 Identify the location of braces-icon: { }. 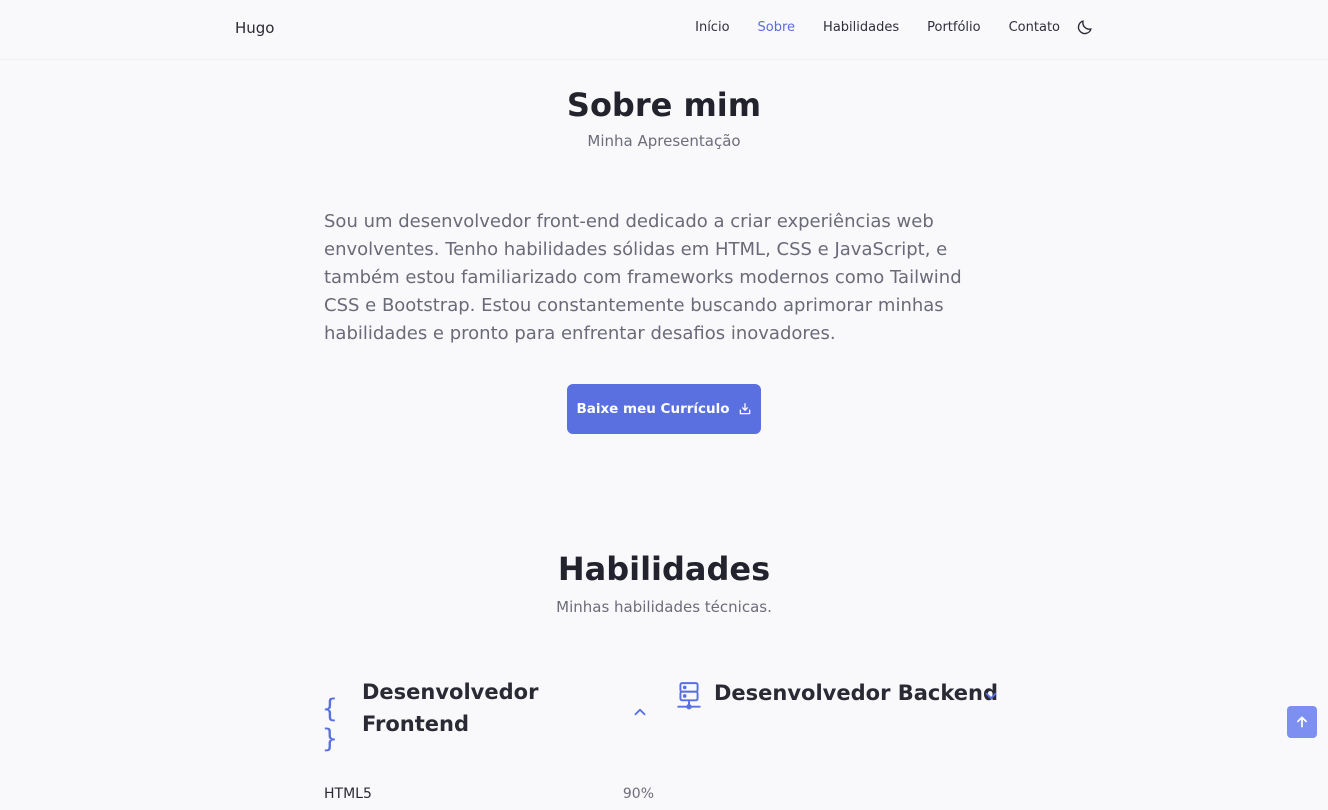
(330, 724).